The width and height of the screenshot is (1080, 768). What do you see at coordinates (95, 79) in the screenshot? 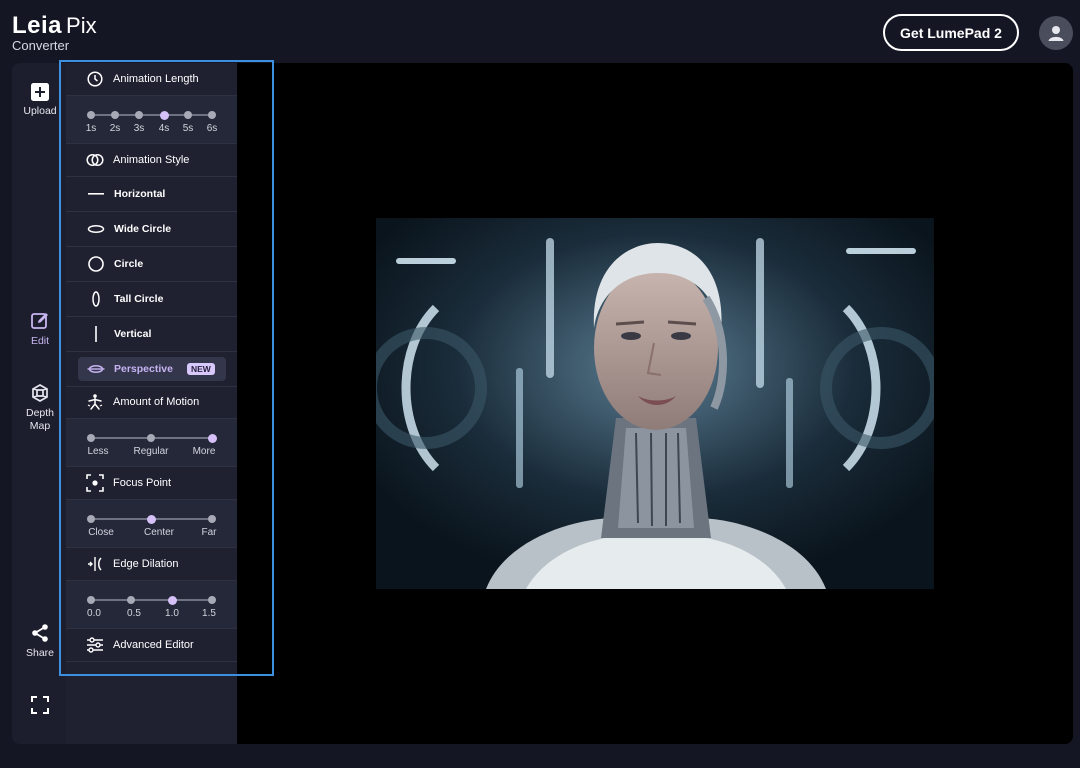
I see `clock-icon` at bounding box center [95, 79].